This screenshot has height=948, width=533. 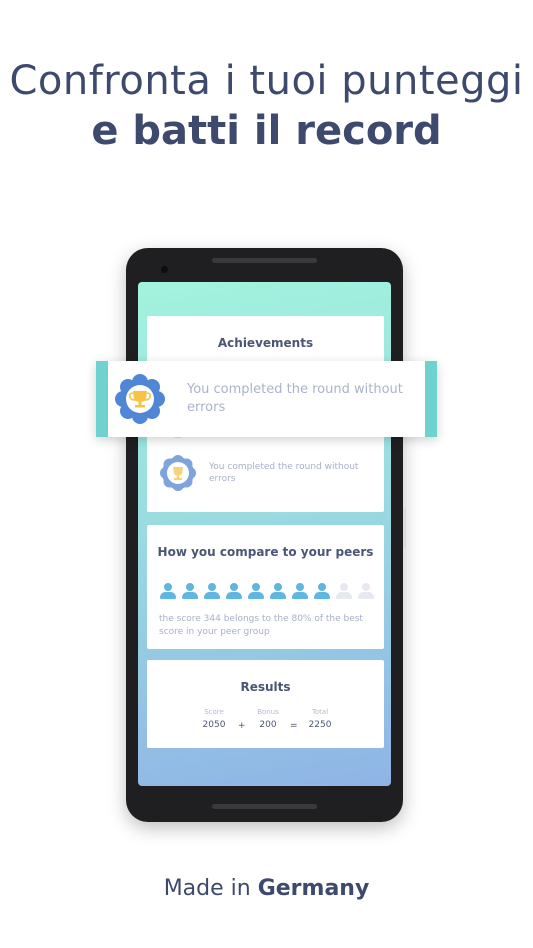 What do you see at coordinates (266, 131) in the screenshot?
I see `headline-line-2: e batti il record` at bounding box center [266, 131].